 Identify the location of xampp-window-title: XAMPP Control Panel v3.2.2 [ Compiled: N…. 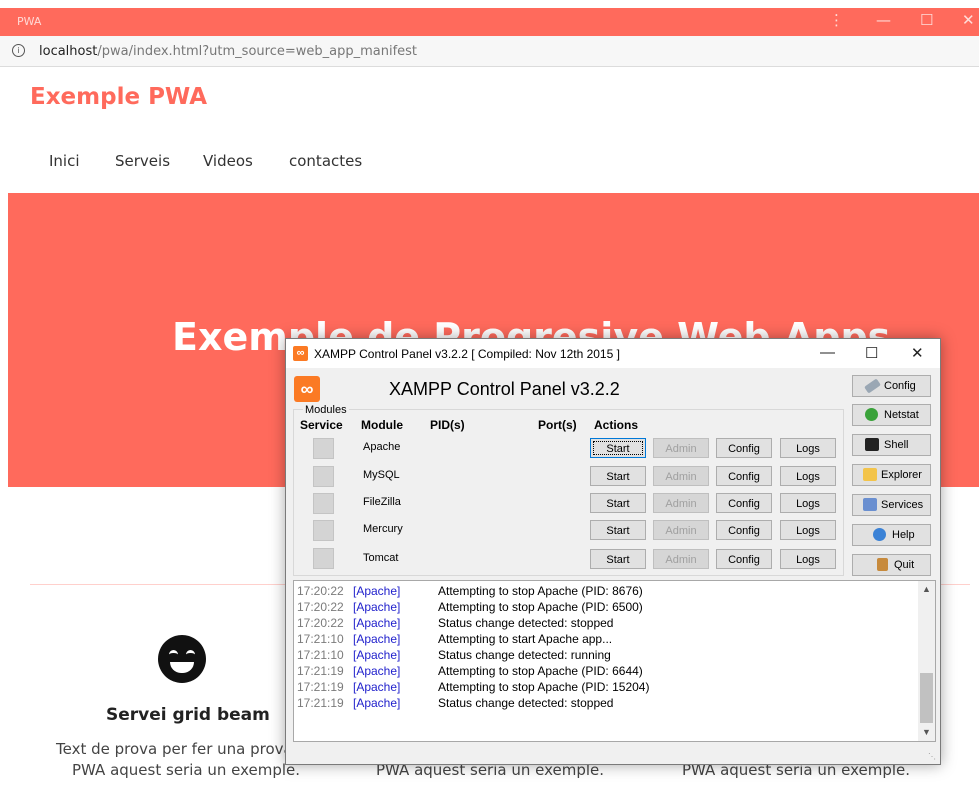
(467, 354).